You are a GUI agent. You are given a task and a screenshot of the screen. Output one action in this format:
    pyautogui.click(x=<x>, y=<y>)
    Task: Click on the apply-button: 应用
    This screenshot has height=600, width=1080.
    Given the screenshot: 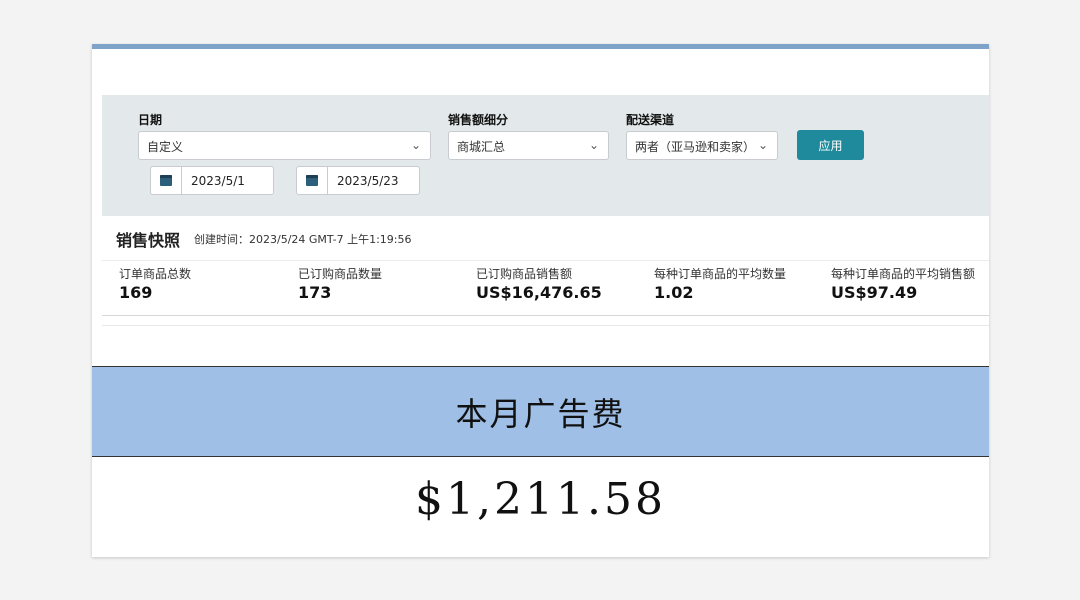 What is the action you would take?
    pyautogui.click(x=830, y=145)
    